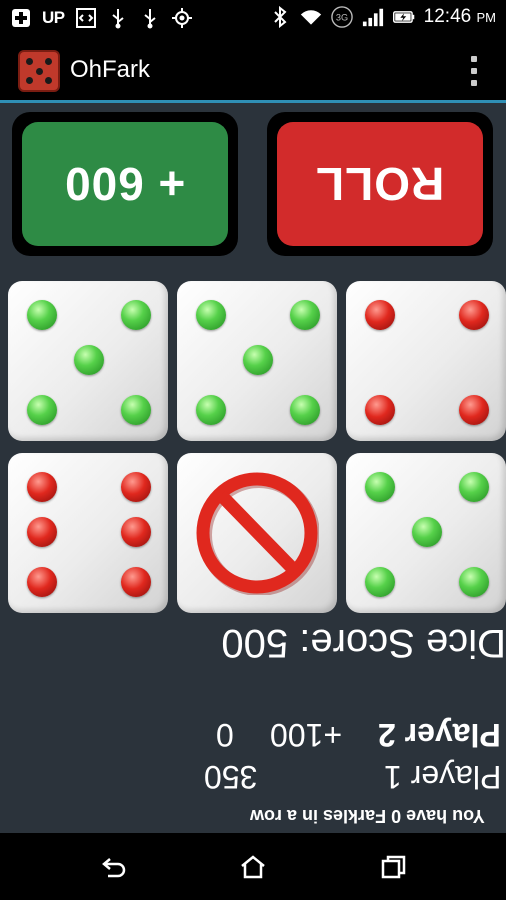 The height and width of the screenshot is (900, 506). Describe the element at coordinates (373, 17) in the screenshot. I see `signal-icon` at that location.